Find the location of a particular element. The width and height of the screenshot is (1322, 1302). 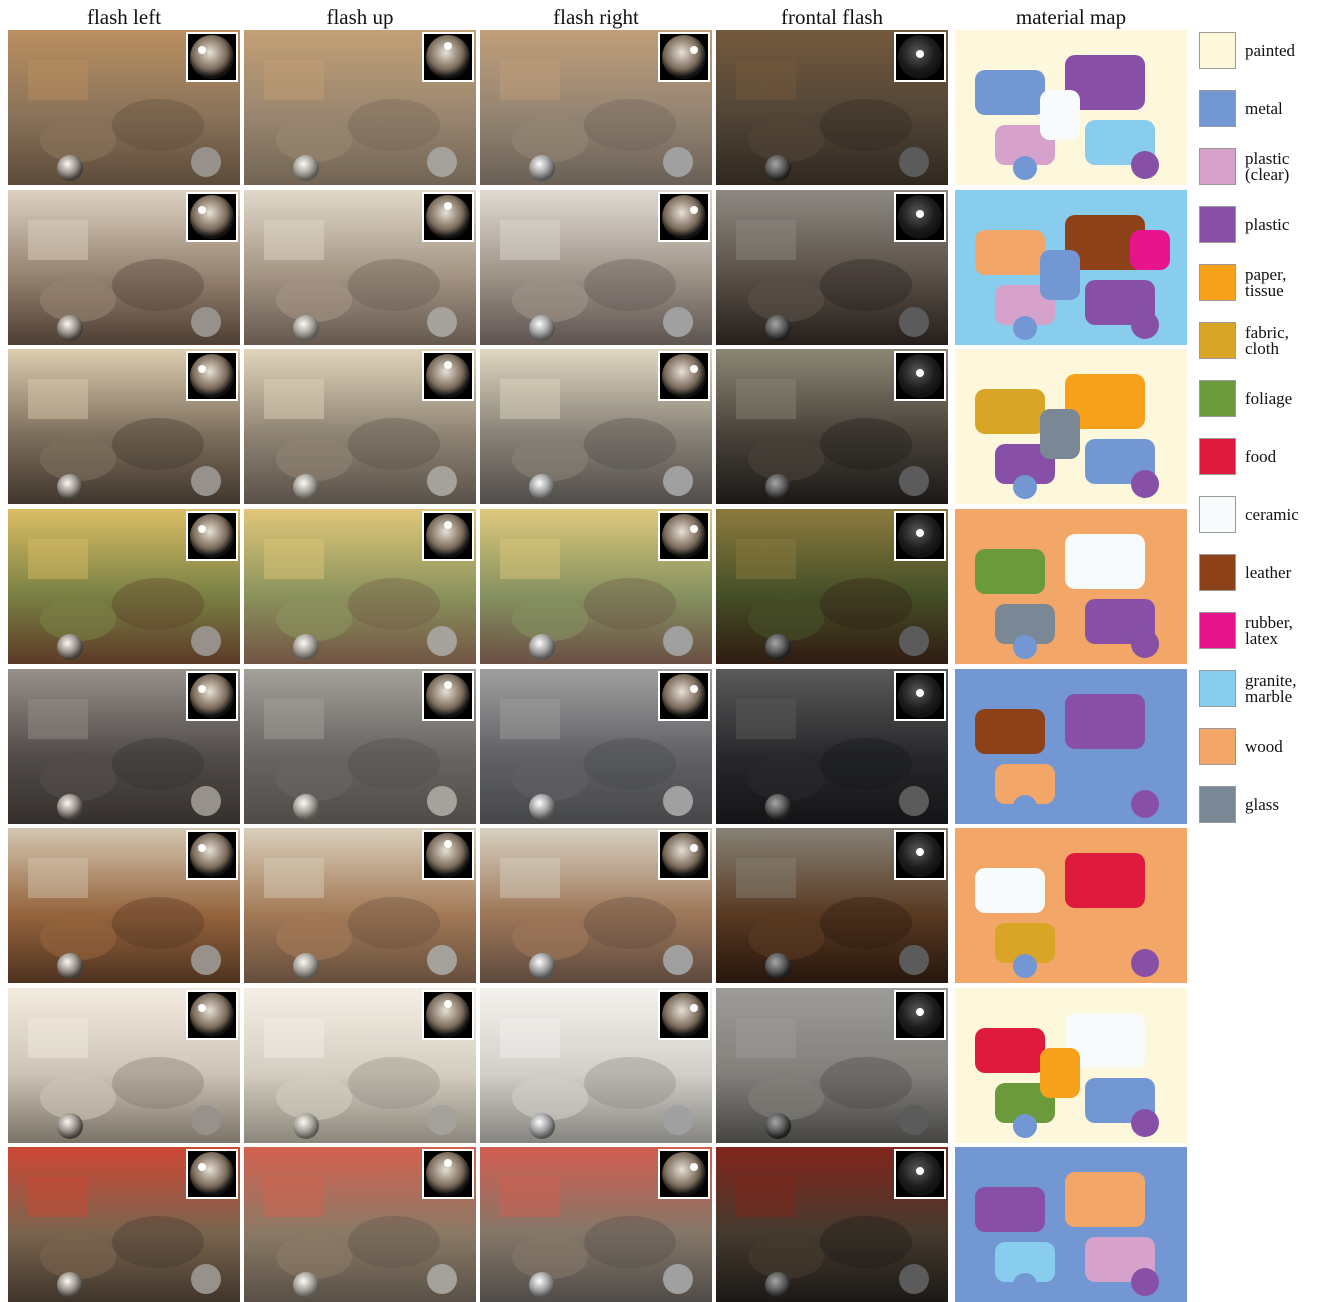

legend-label: plastic is located at coordinates (1283, 224).